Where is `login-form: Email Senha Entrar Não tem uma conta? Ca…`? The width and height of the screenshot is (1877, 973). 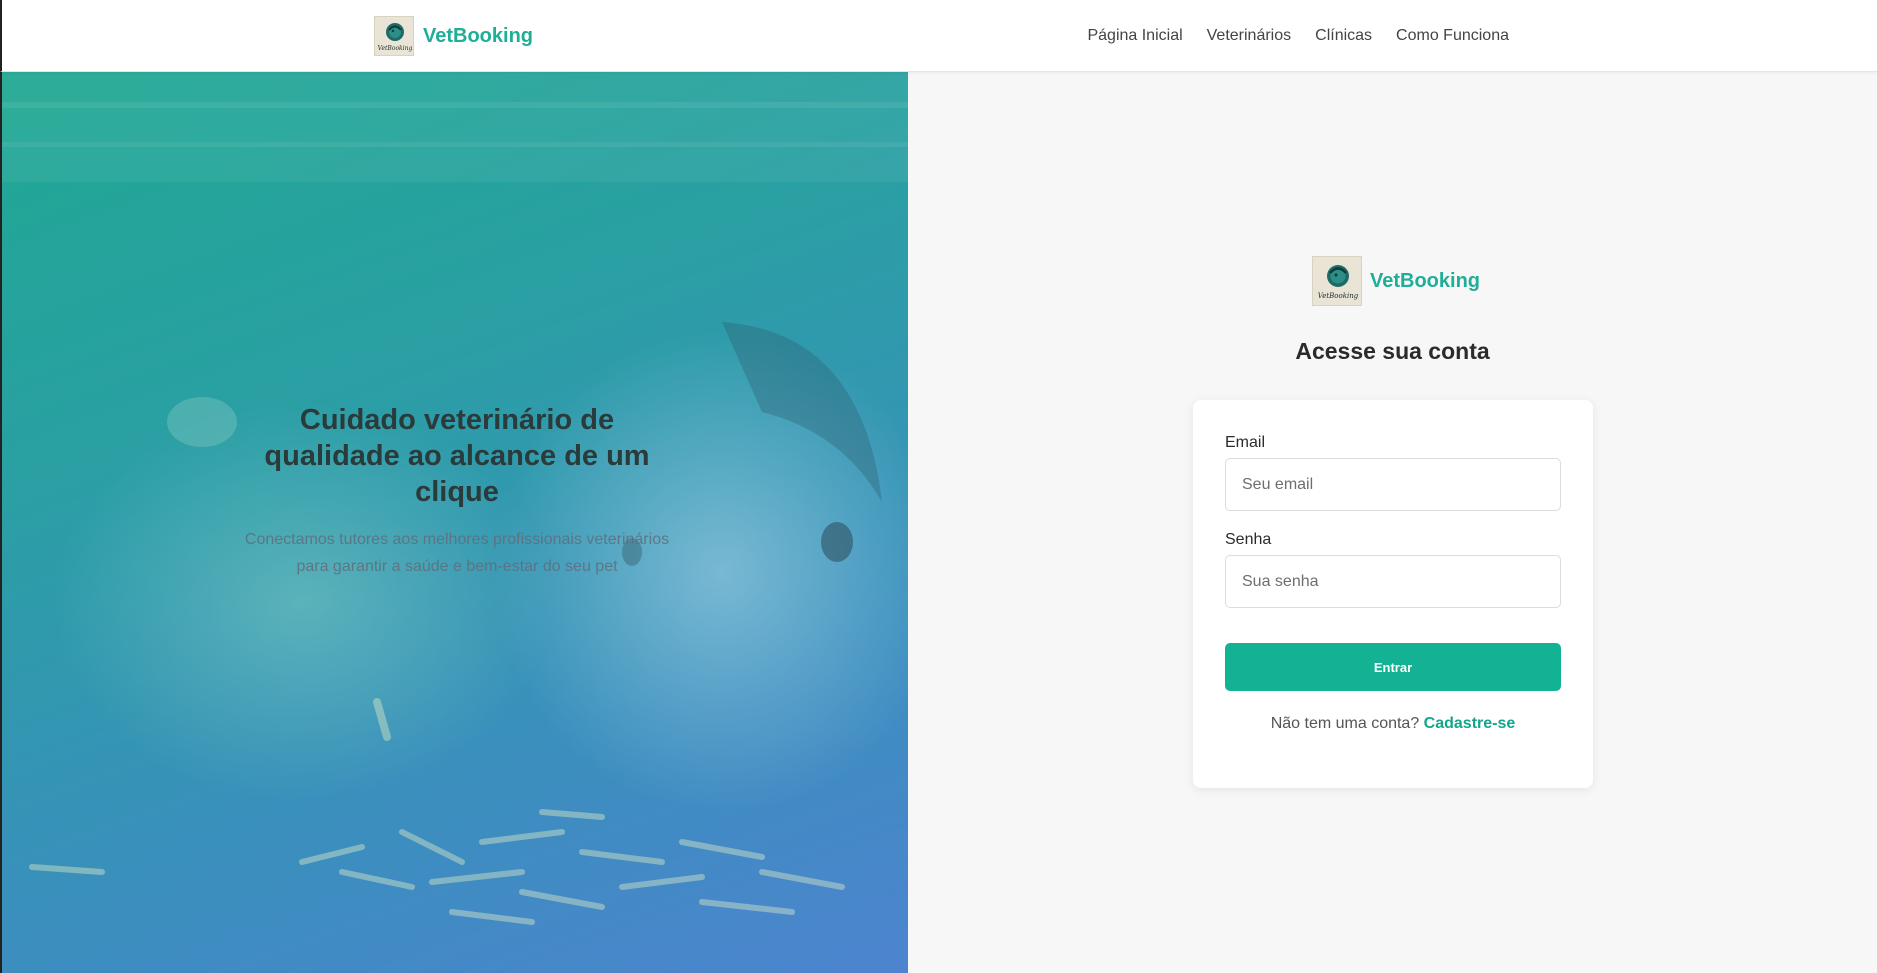 login-form: Email Senha Entrar Não tem uma conta? Ca… is located at coordinates (1393, 594).